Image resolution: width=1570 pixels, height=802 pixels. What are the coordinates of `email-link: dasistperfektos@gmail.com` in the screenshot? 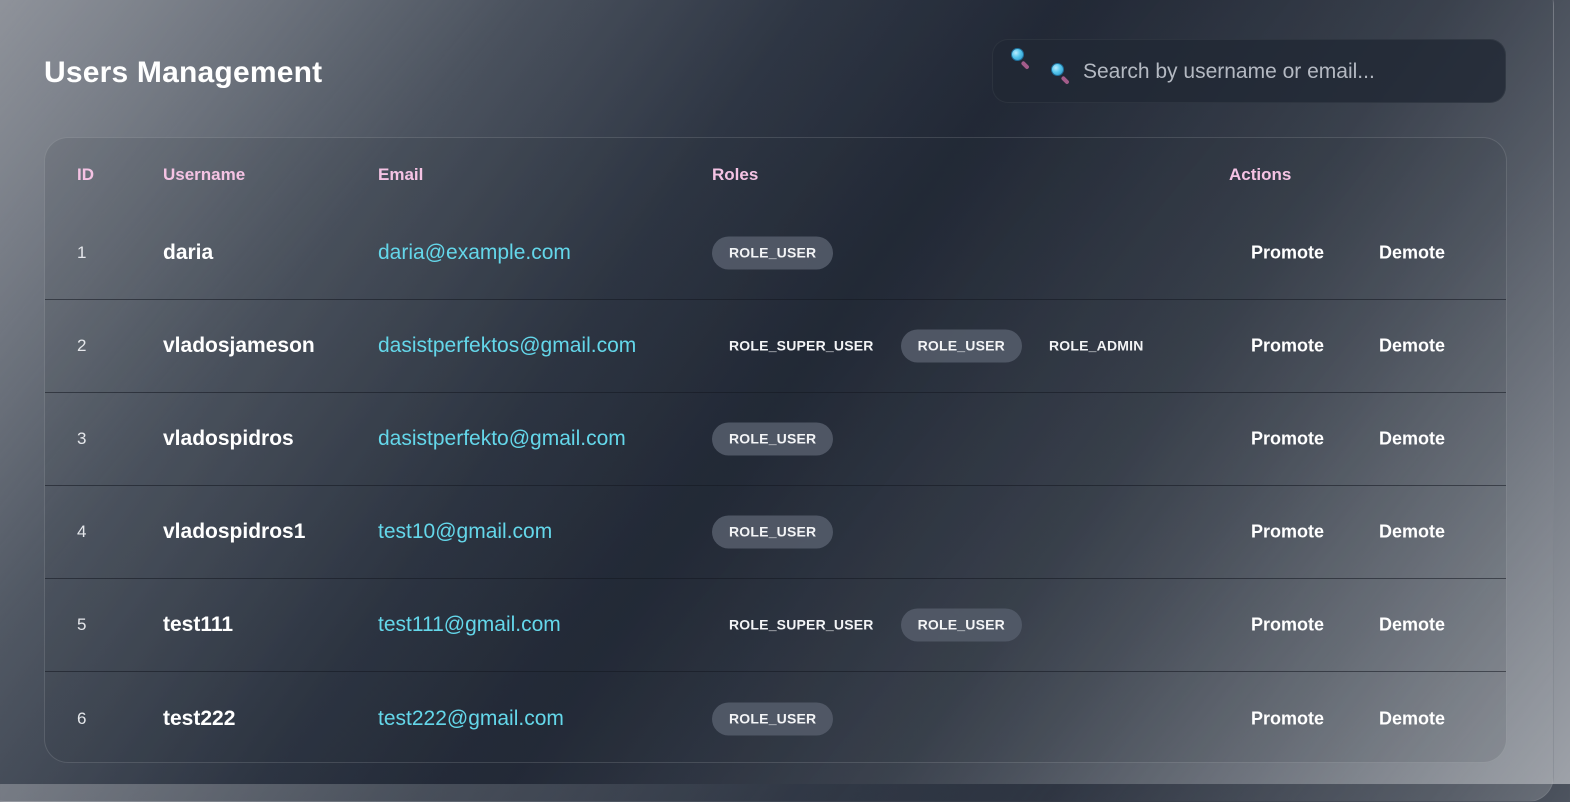 It's located at (507, 346).